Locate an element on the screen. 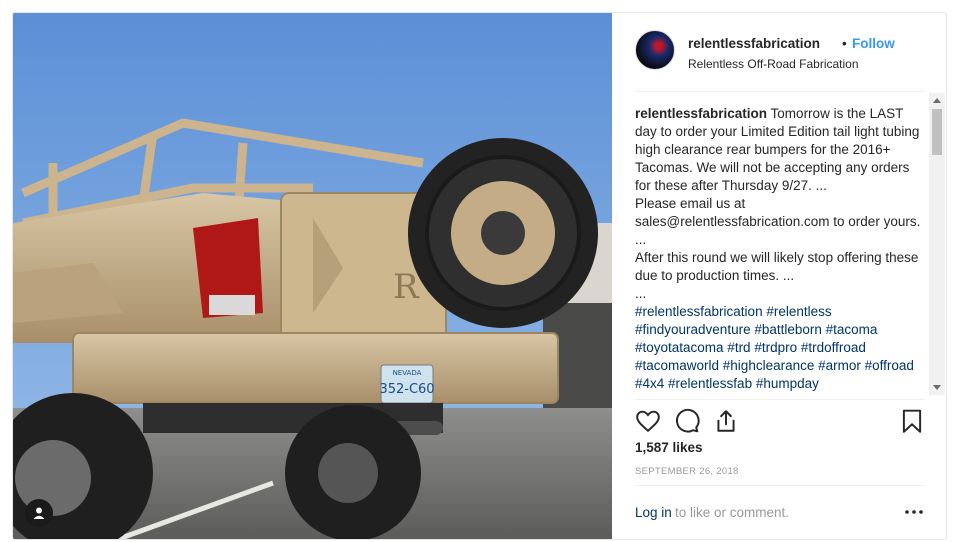  login-link: Log in is located at coordinates (653, 512).